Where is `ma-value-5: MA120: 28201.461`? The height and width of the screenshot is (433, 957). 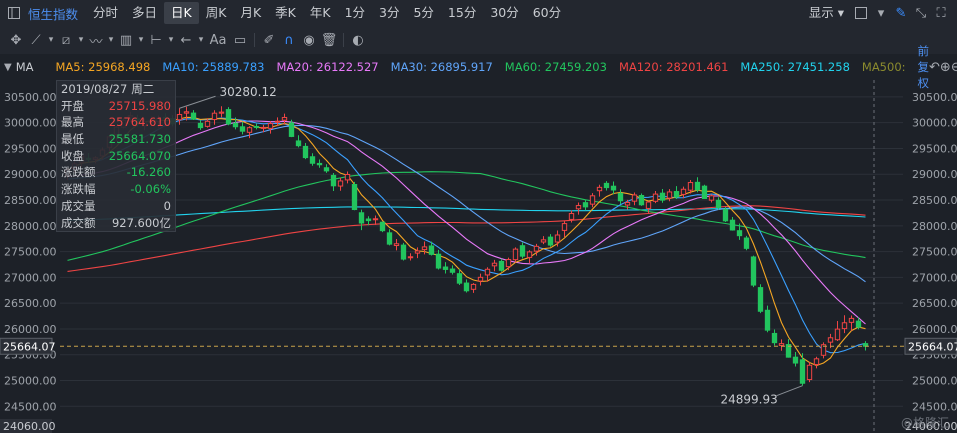 ma-value-5: MA120: 28201.461 is located at coordinates (673, 67).